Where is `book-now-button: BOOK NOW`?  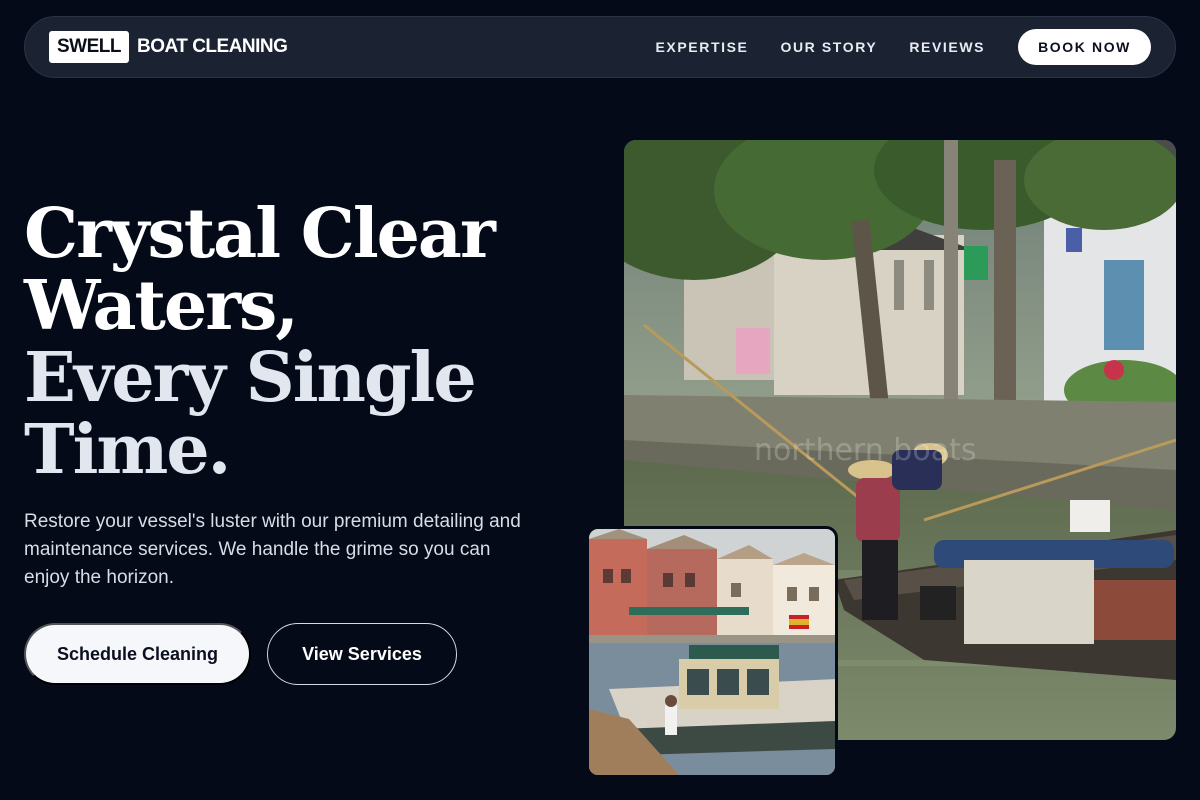
book-now-button: BOOK NOW is located at coordinates (1084, 47).